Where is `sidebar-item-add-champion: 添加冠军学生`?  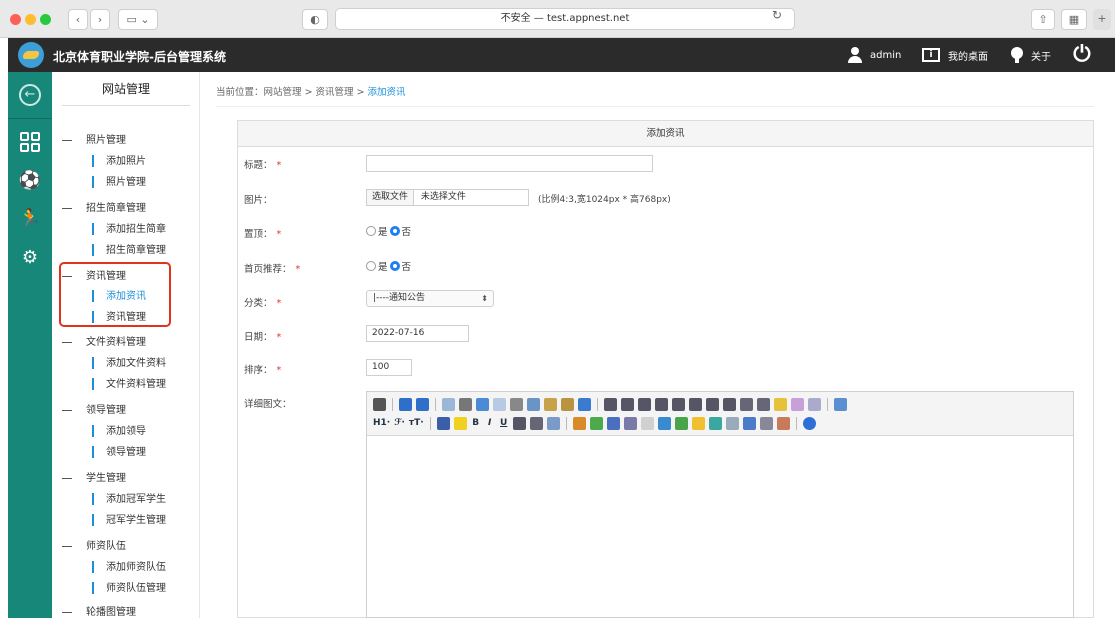 sidebar-item-add-champion: 添加冠军学生 is located at coordinates (129, 497).